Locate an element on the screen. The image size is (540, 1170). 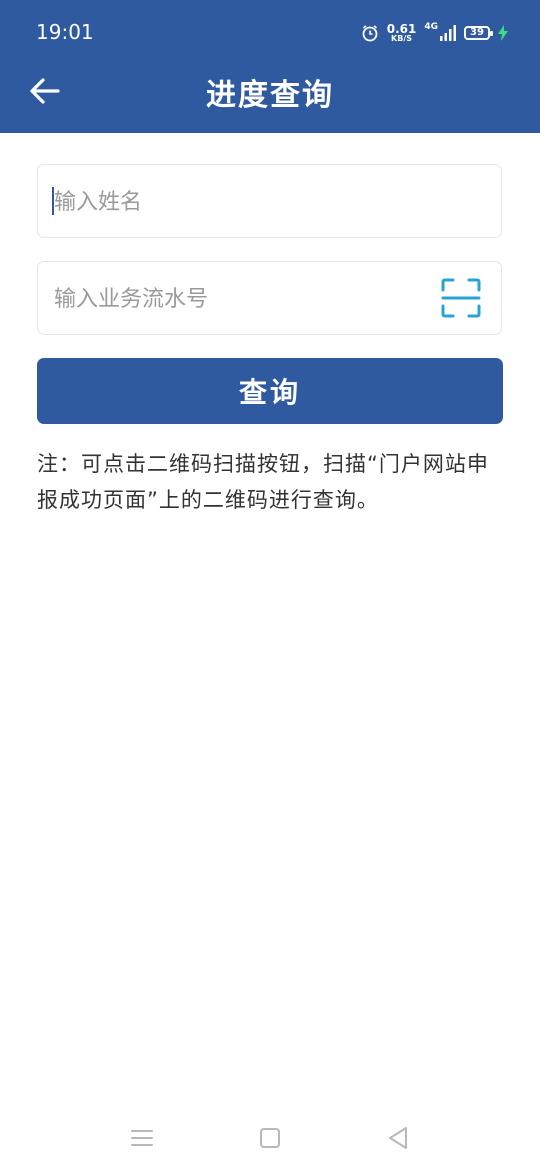
menu-icon is located at coordinates (142, 1138).